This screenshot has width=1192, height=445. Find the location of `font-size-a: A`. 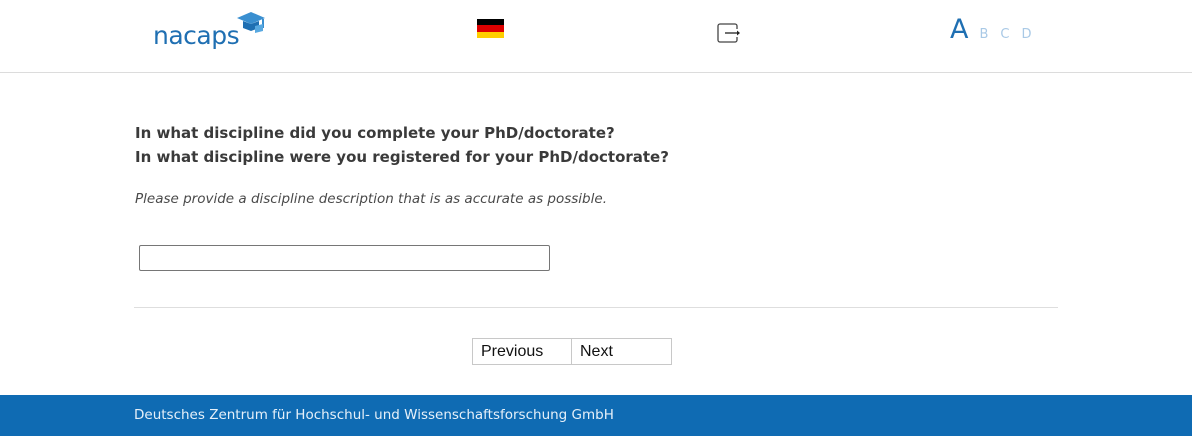

font-size-a: A is located at coordinates (959, 29).